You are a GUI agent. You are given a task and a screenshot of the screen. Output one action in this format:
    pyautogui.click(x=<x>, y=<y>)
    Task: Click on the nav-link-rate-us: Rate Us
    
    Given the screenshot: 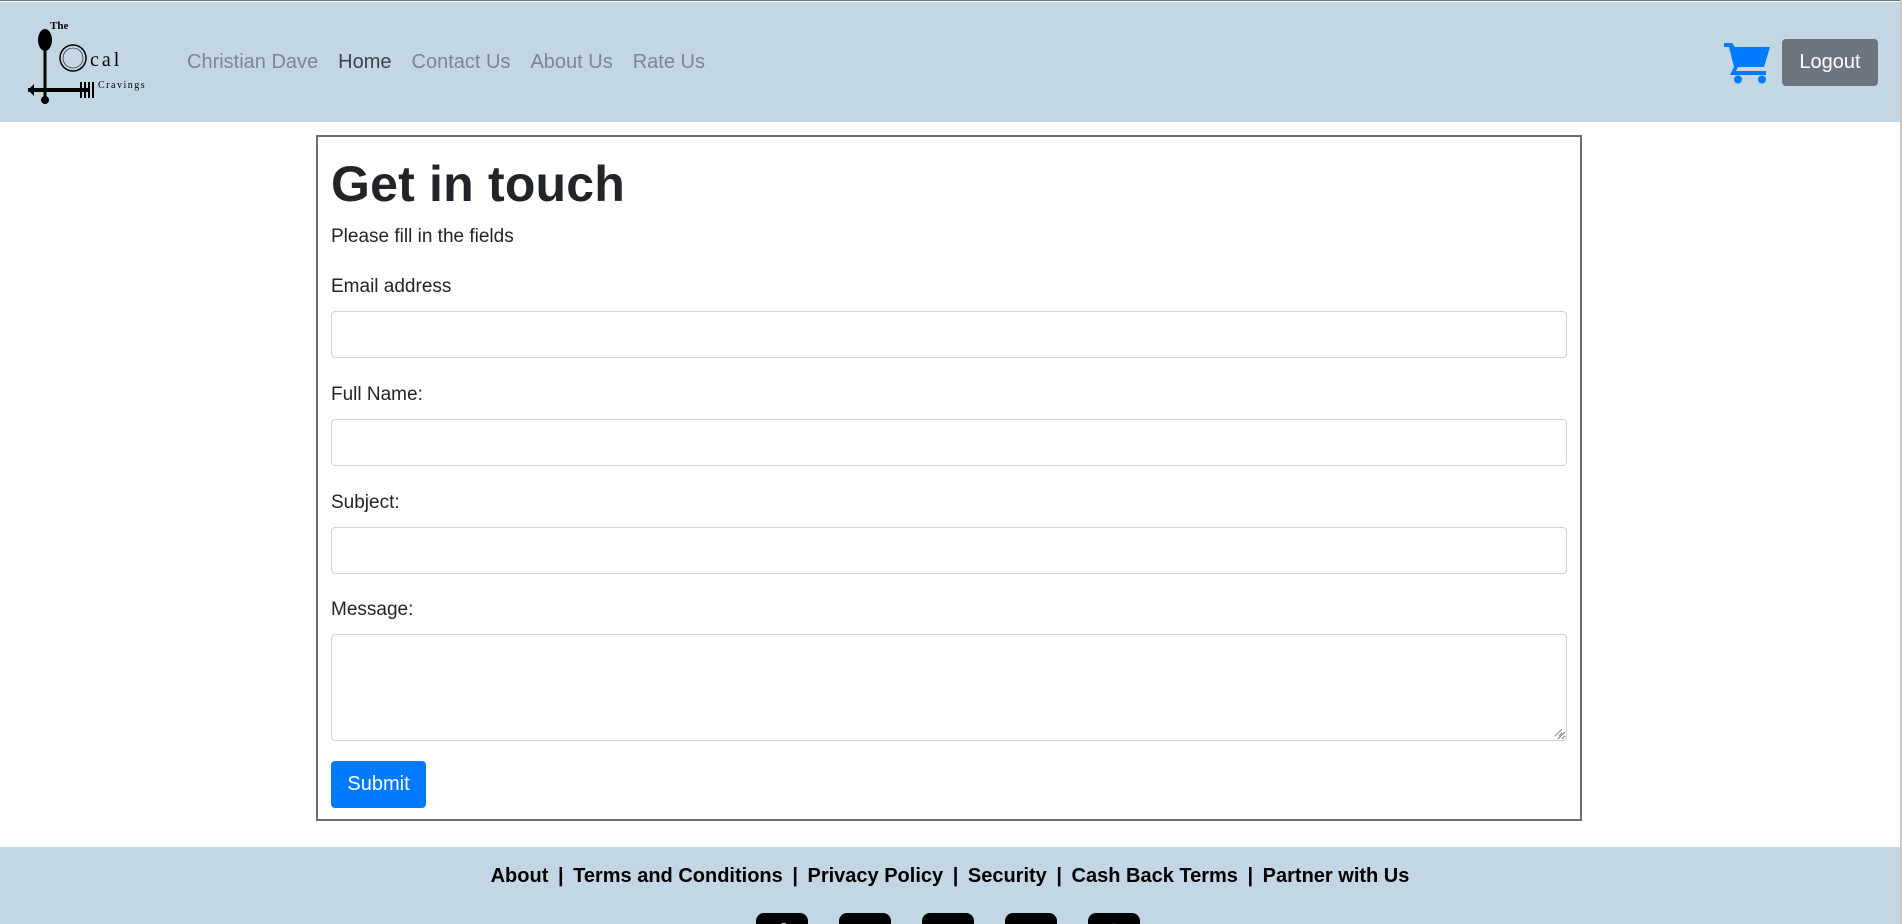 What is the action you would take?
    pyautogui.click(x=669, y=62)
    